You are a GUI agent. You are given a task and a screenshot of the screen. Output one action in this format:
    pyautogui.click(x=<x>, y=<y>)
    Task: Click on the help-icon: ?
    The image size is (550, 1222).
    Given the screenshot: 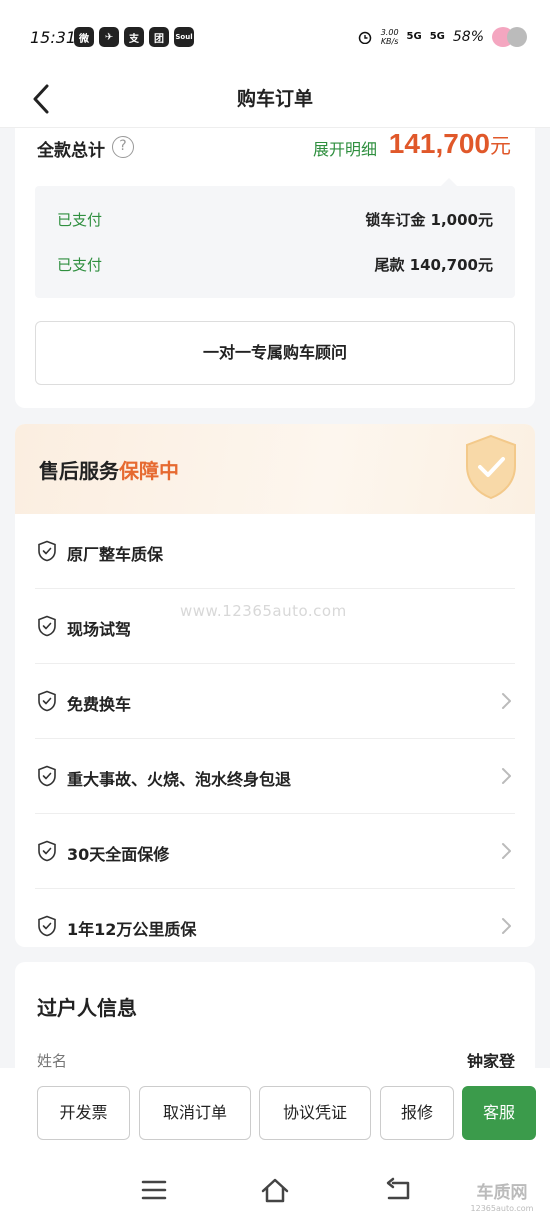 What is the action you would take?
    pyautogui.click(x=123, y=147)
    